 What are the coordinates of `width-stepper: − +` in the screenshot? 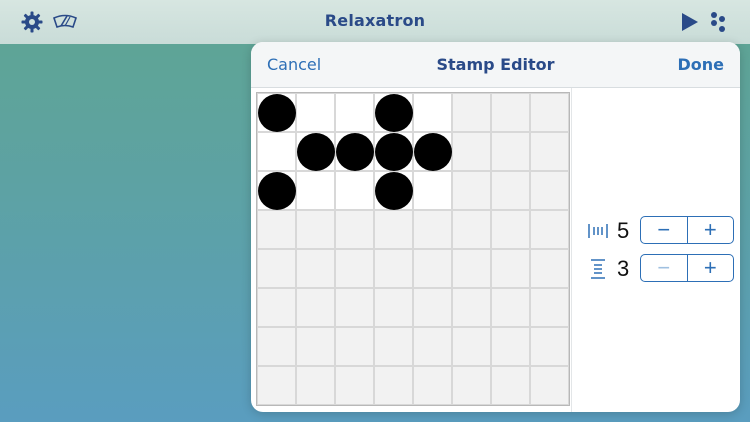 It's located at (687, 230).